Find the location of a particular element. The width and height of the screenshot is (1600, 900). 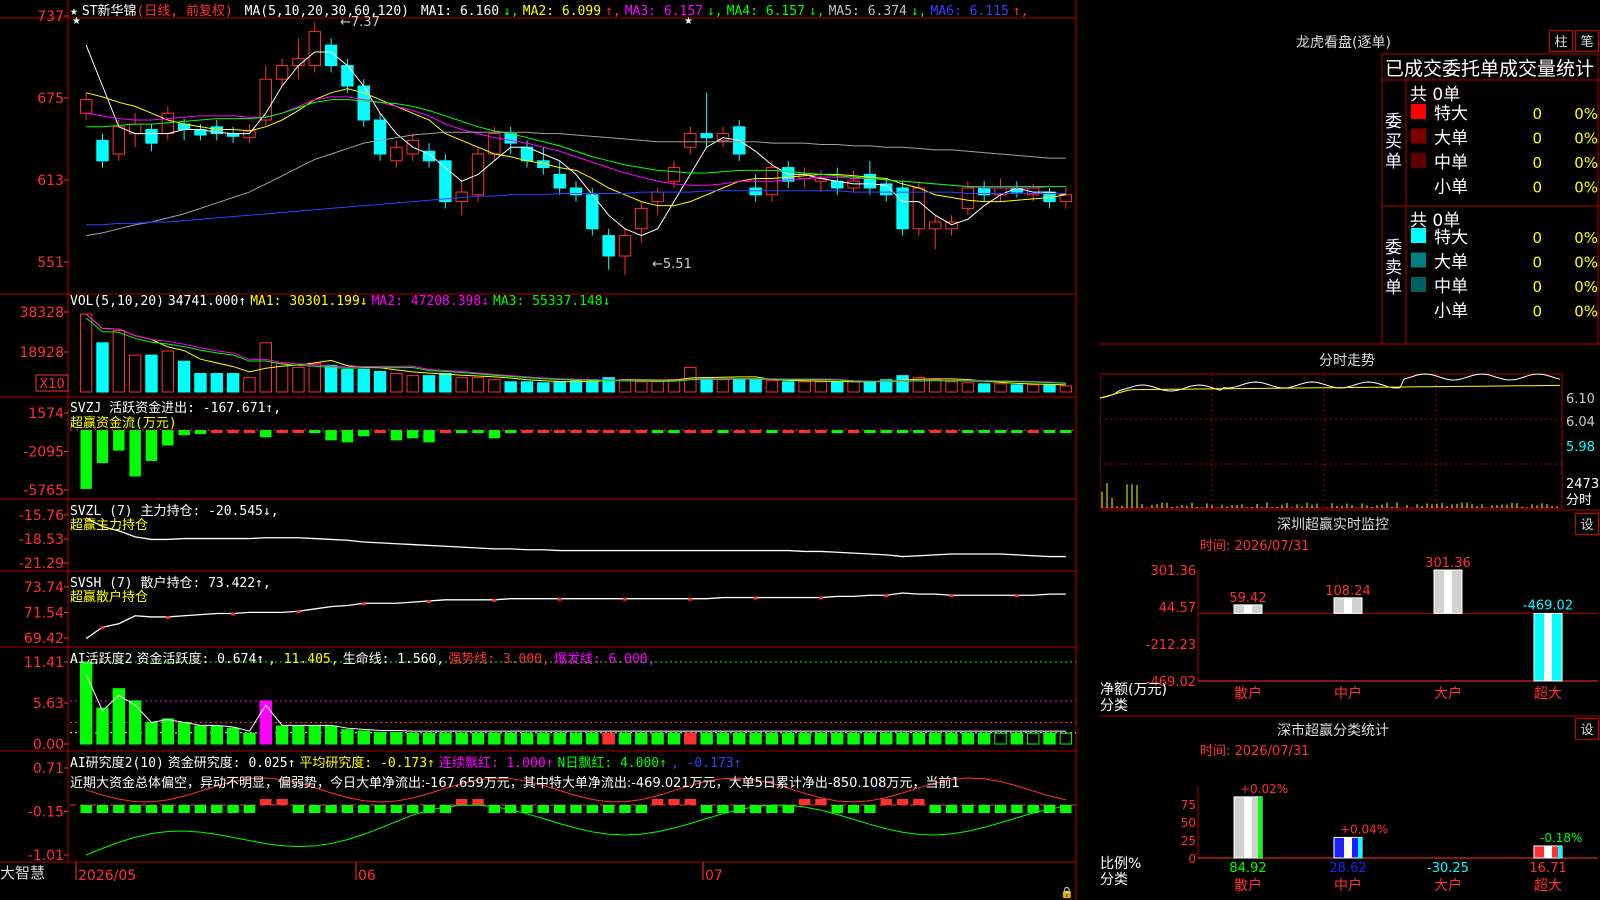

price-tick-0: 737 is located at coordinates (50, 17).